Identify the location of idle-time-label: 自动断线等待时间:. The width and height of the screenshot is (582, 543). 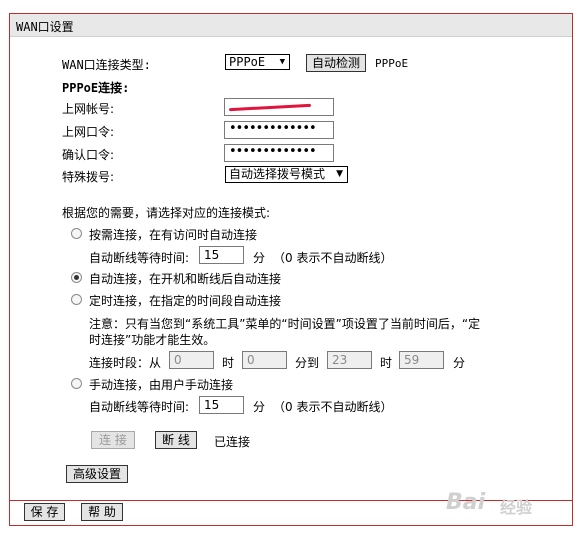
(139, 258).